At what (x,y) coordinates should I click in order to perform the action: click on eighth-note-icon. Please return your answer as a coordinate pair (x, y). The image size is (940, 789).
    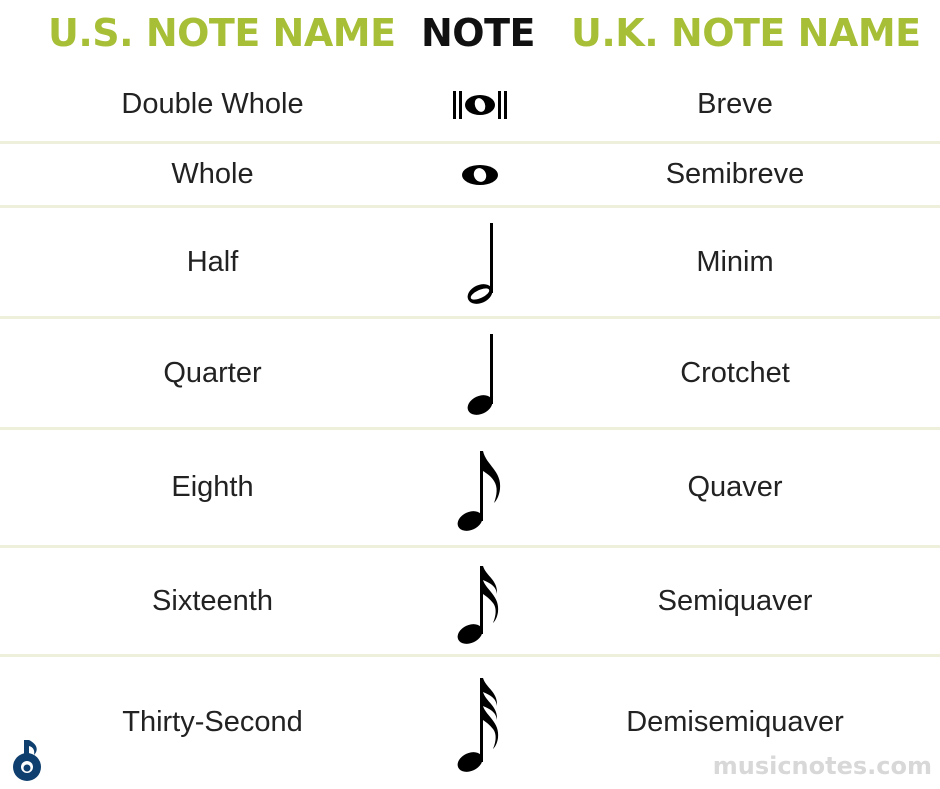
    Looking at the image, I should click on (480, 487).